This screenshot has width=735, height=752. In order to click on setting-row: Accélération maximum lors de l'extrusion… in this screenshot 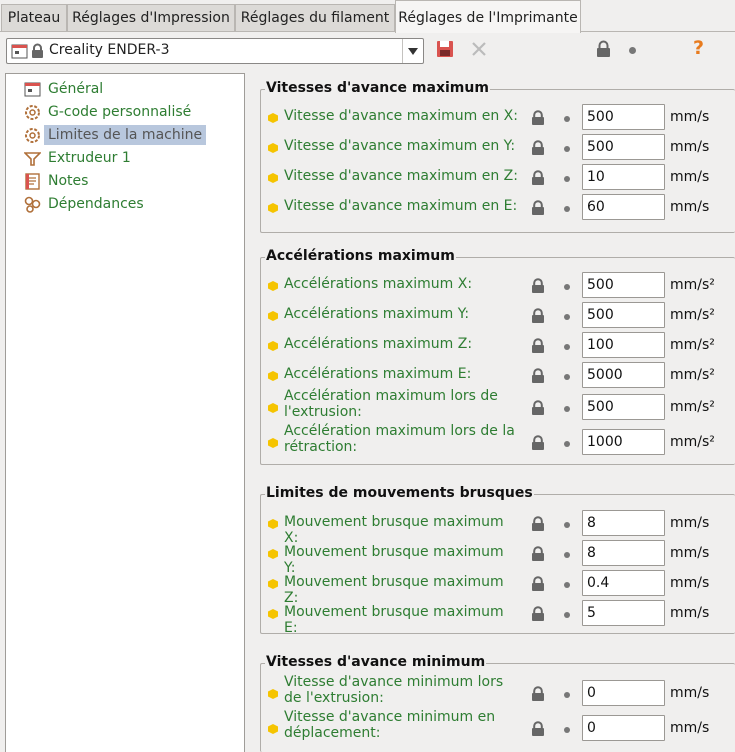, I will do `click(501, 405)`.